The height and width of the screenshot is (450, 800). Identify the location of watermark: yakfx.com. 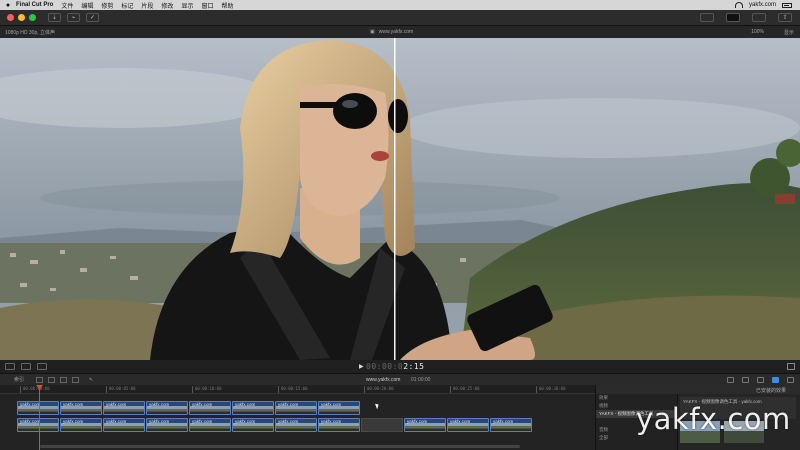
(713, 419).